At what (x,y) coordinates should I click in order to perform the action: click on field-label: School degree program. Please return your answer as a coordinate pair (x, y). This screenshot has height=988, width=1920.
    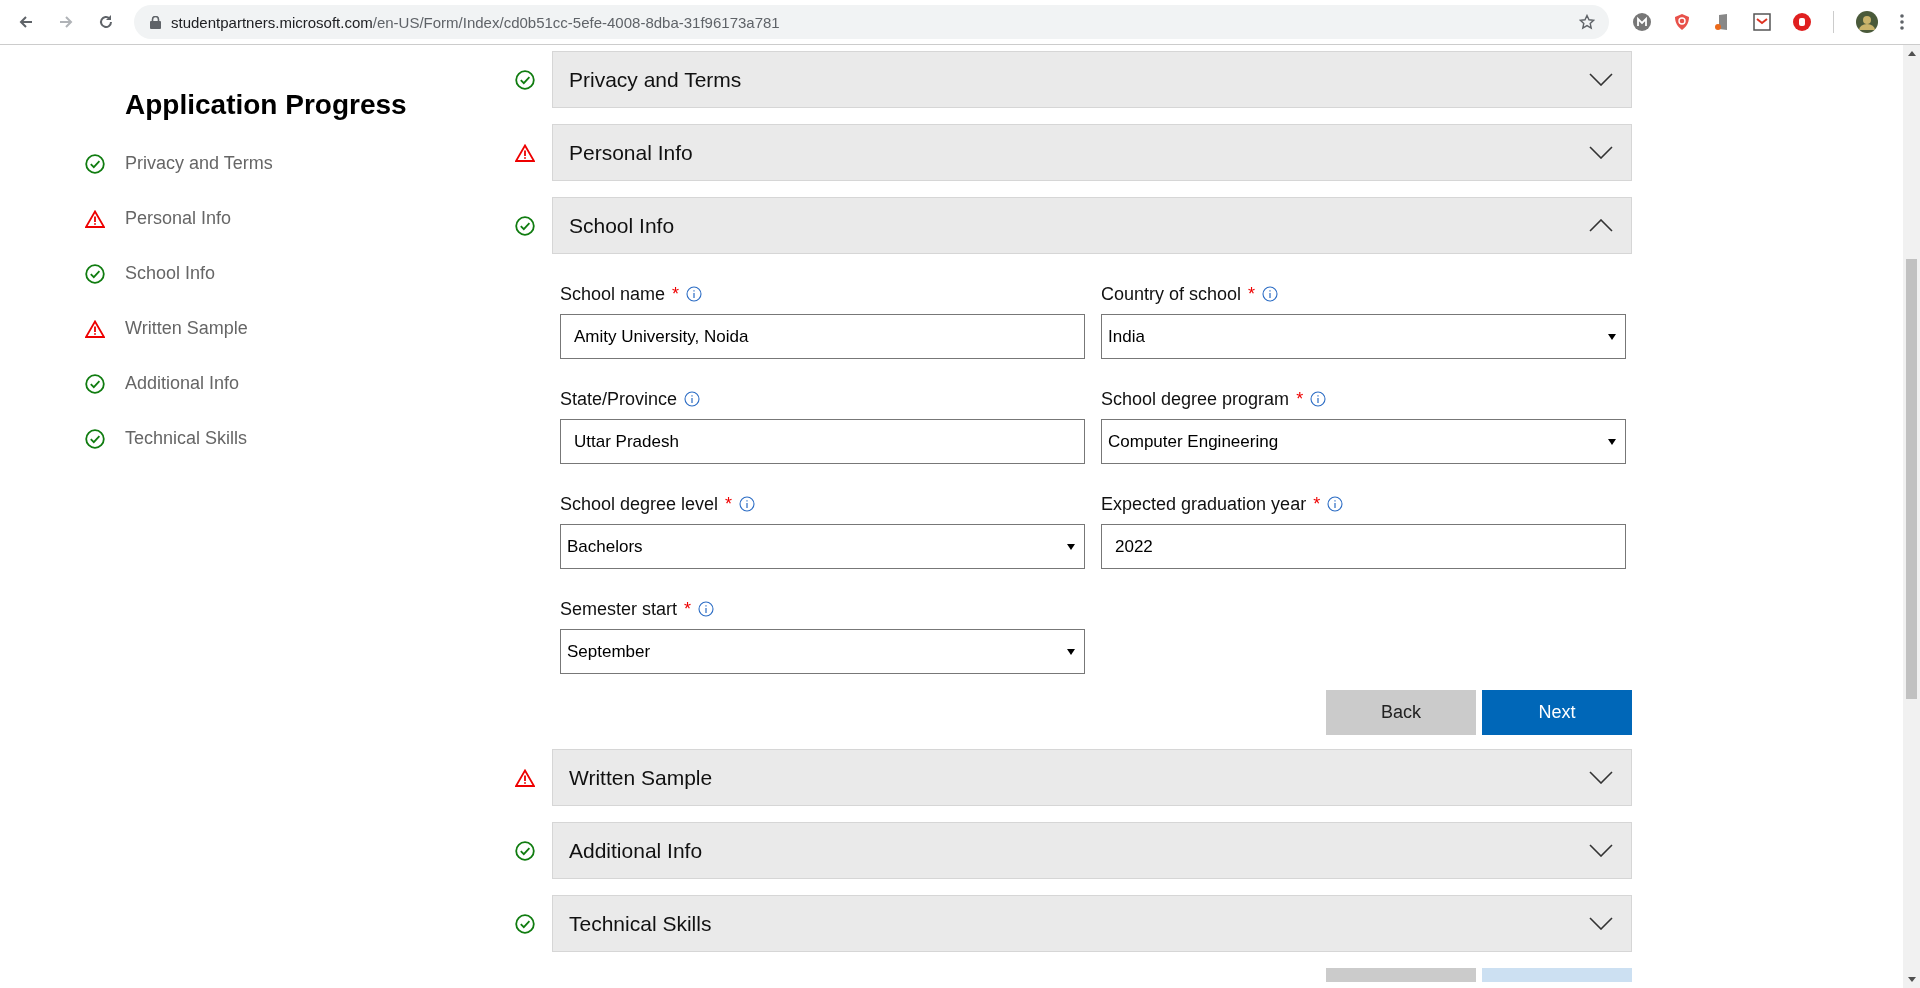
    Looking at the image, I should click on (1195, 399).